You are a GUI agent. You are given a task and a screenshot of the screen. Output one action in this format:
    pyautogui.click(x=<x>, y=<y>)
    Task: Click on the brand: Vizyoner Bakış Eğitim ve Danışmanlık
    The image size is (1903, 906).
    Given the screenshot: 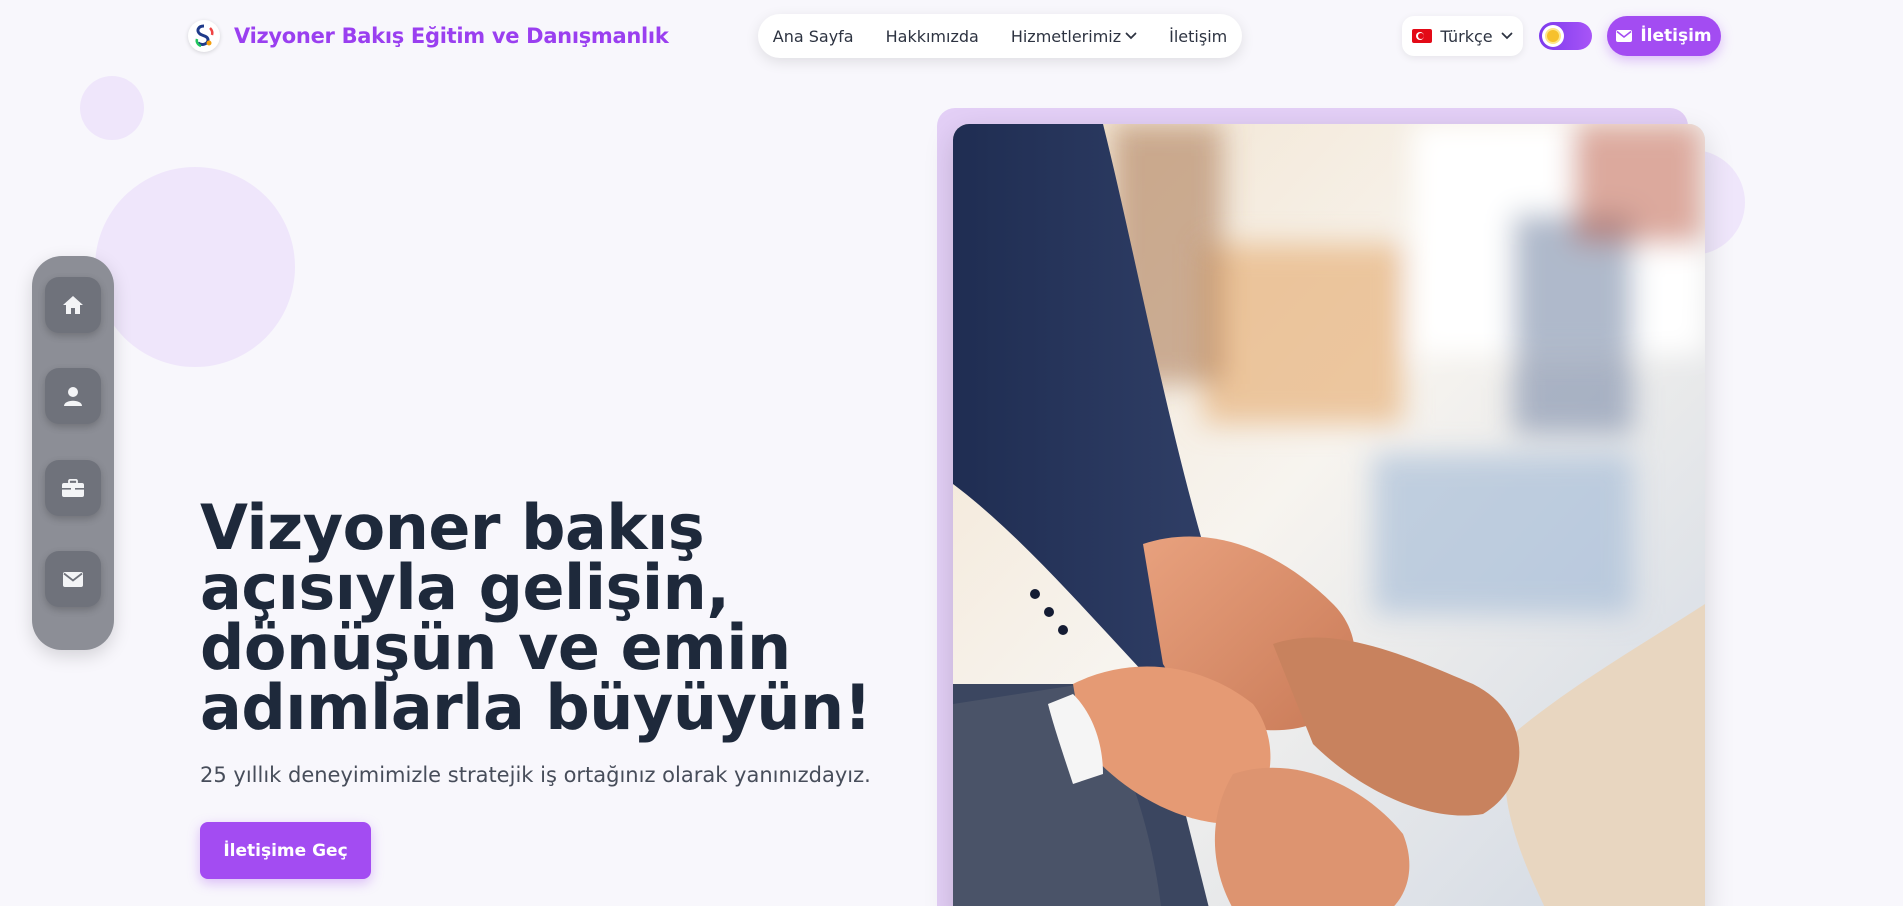 What is the action you would take?
    pyautogui.click(x=428, y=36)
    